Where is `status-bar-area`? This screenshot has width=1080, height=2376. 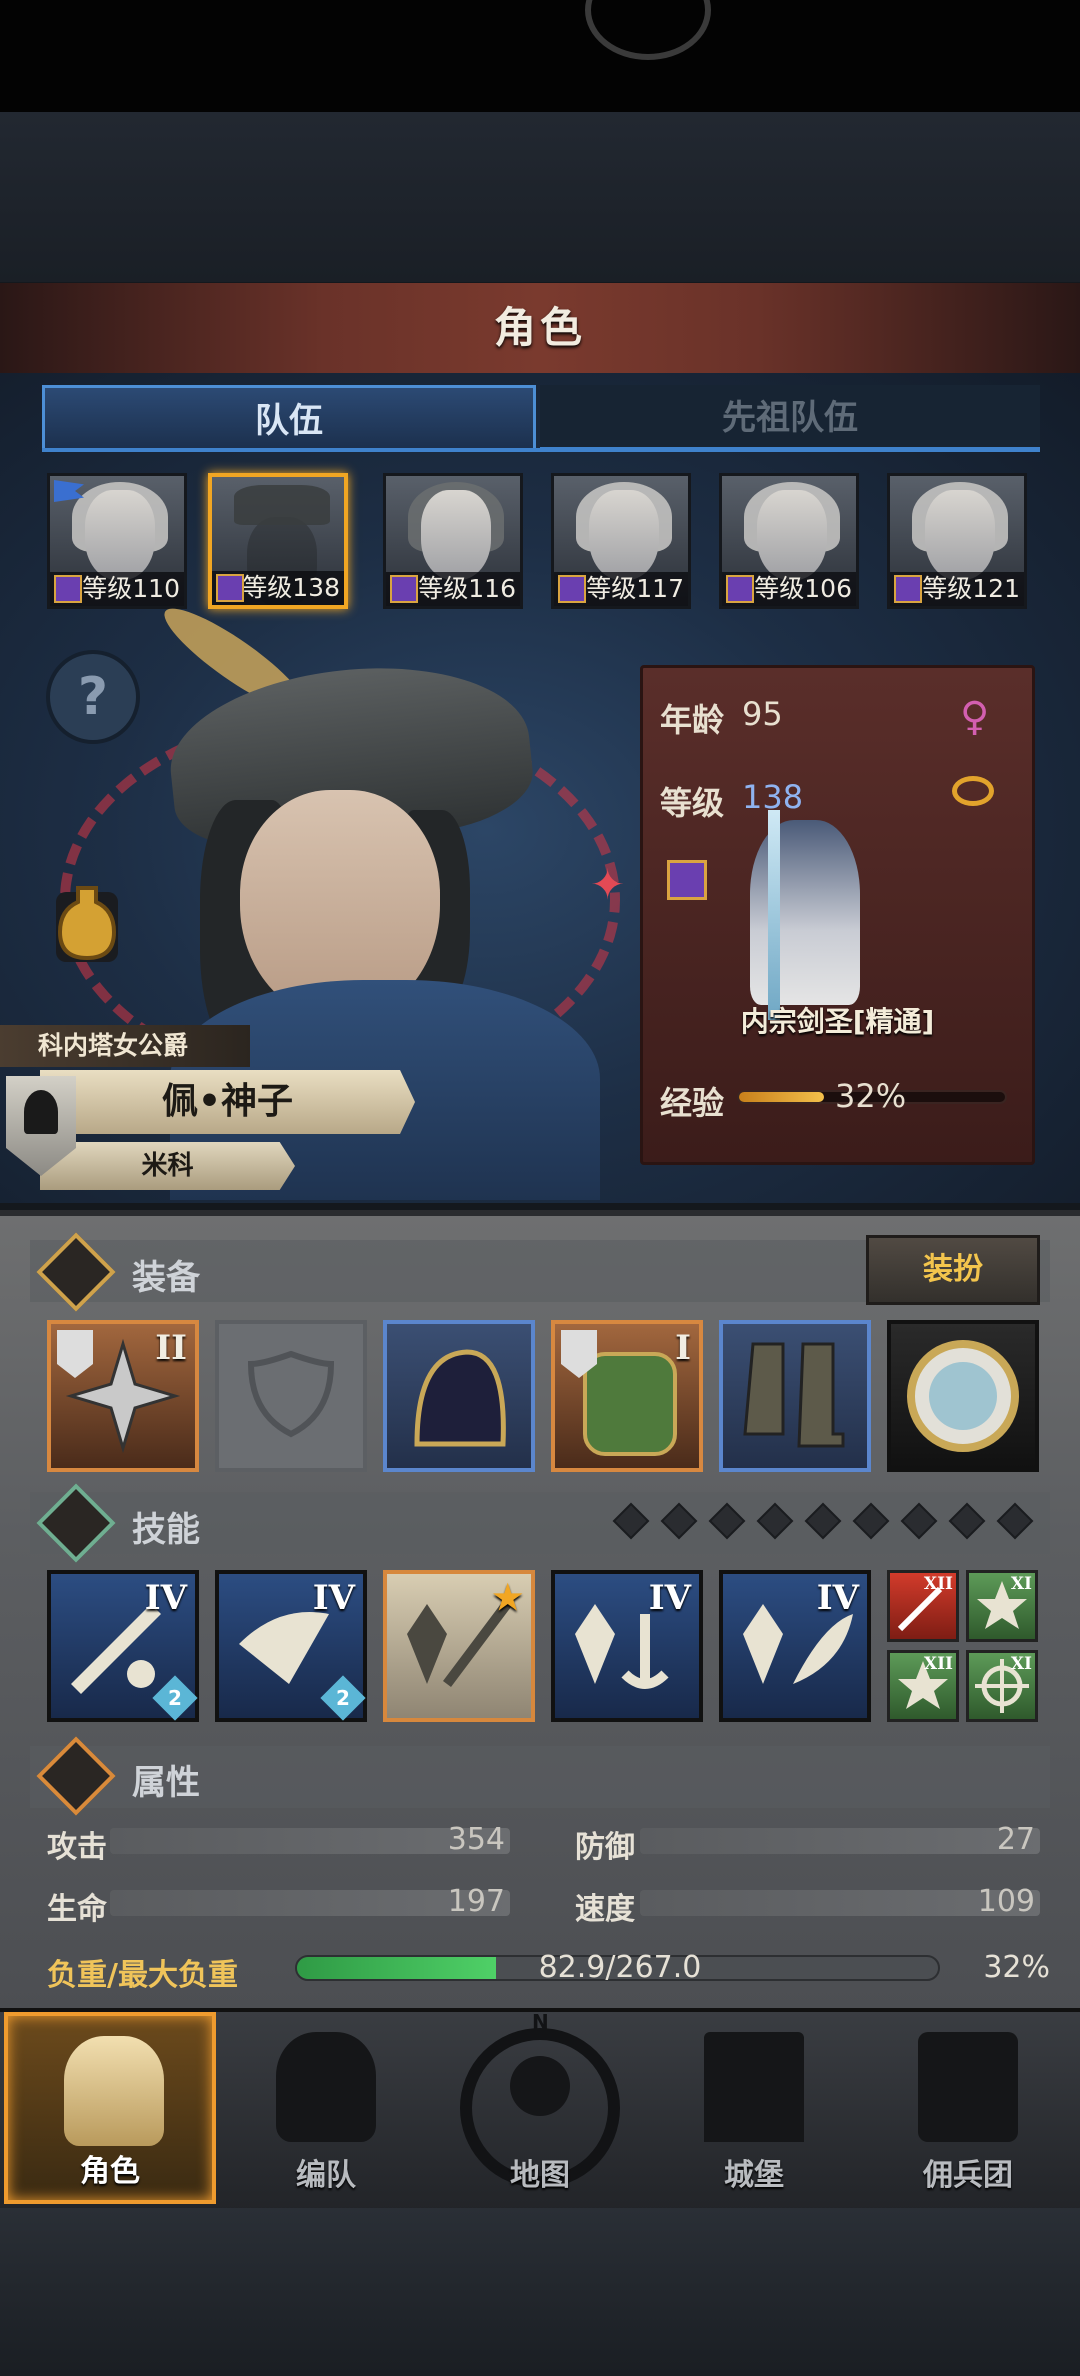 status-bar-area is located at coordinates (540, 56).